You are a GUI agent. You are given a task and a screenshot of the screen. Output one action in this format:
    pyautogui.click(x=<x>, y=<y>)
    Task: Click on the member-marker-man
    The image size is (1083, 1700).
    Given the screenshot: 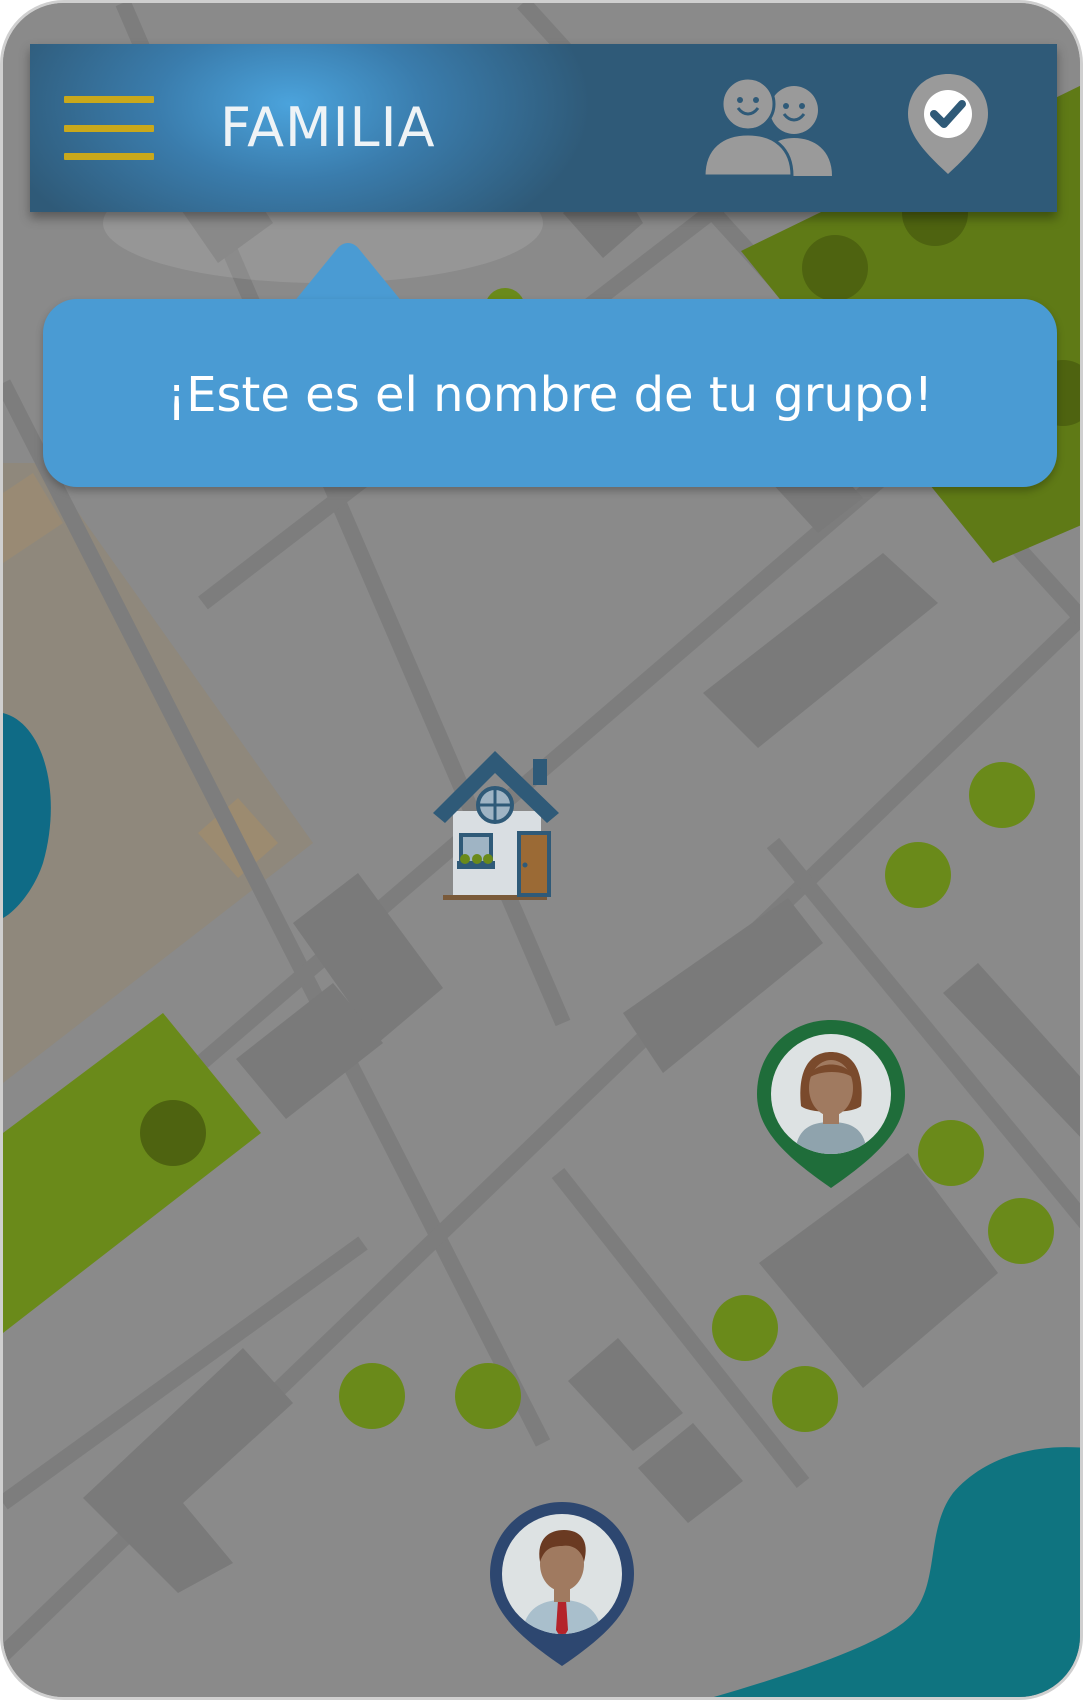 What is the action you would take?
    pyautogui.click(x=562, y=1584)
    